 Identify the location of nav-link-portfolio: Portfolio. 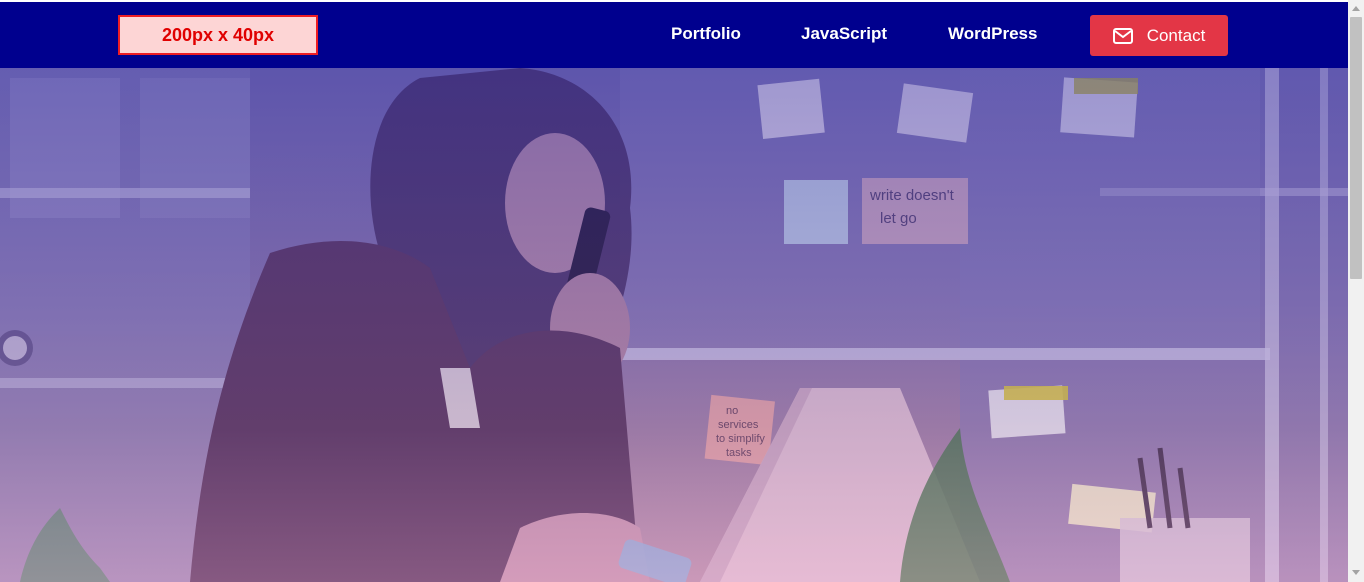
(706, 34).